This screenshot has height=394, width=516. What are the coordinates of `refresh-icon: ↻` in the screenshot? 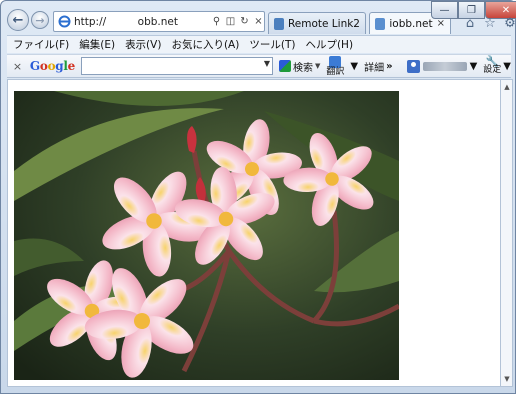 It's located at (244, 21).